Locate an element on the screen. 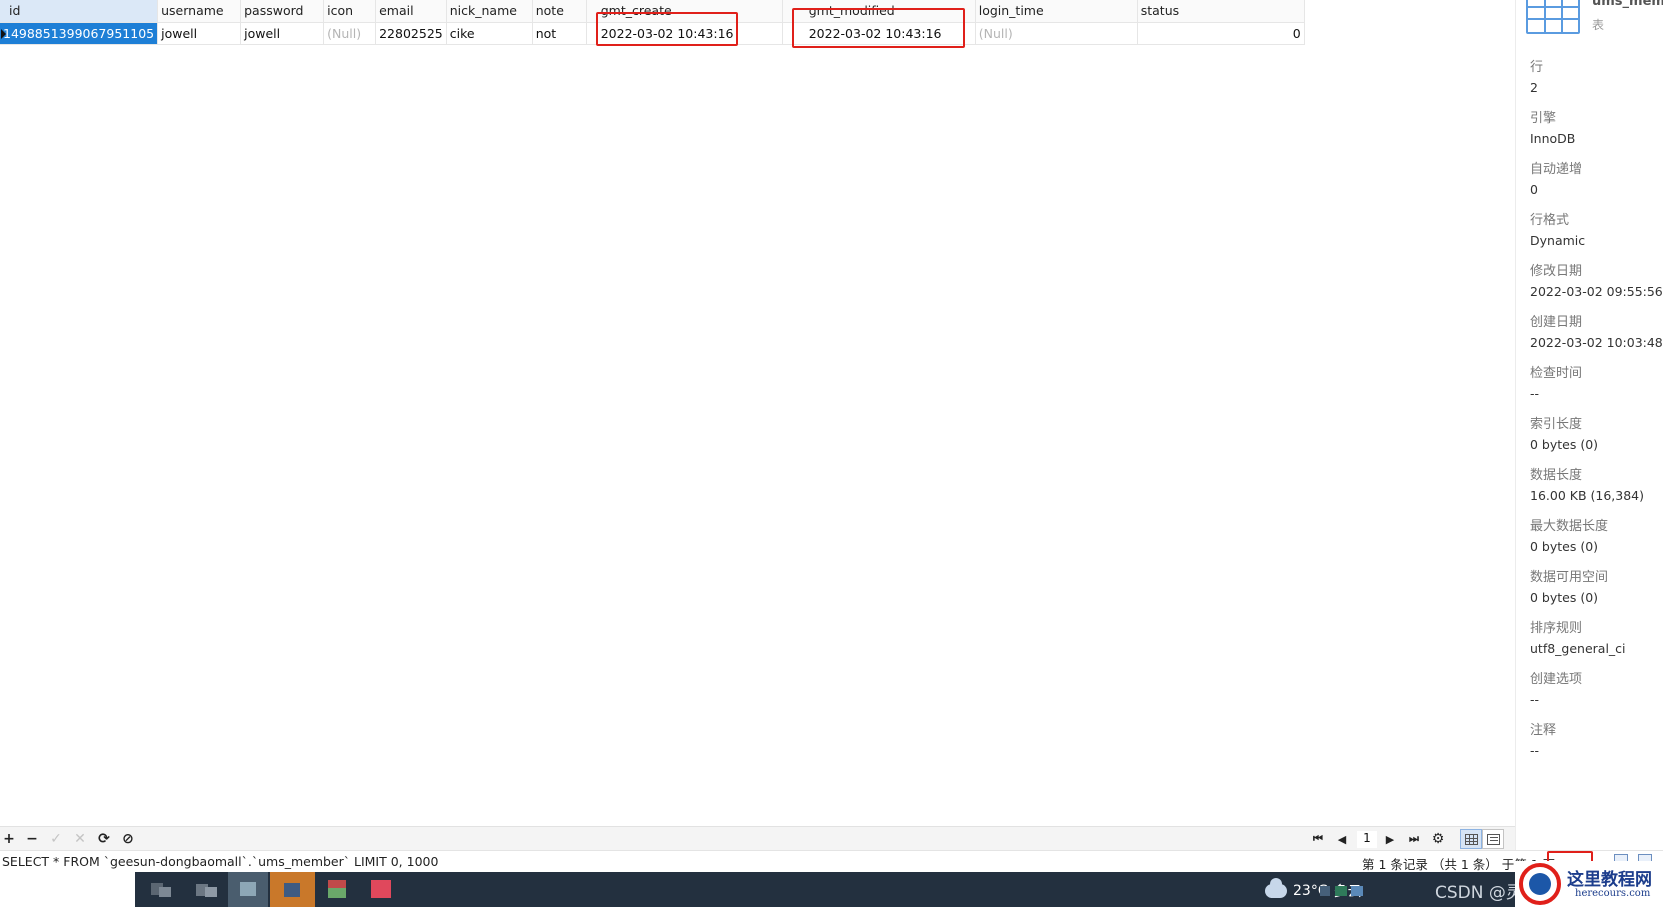 This screenshot has width=1663, height=907. form-view-icon is located at coordinates (1493, 839).